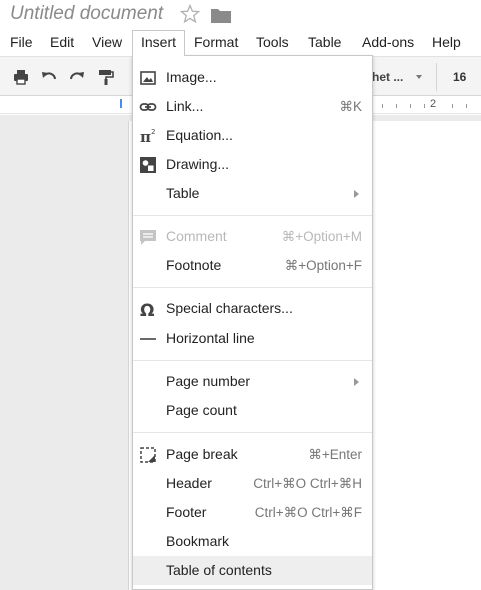 The image size is (481, 590). Describe the element at coordinates (196, 236) in the screenshot. I see `menu-item-label: Comment` at that location.